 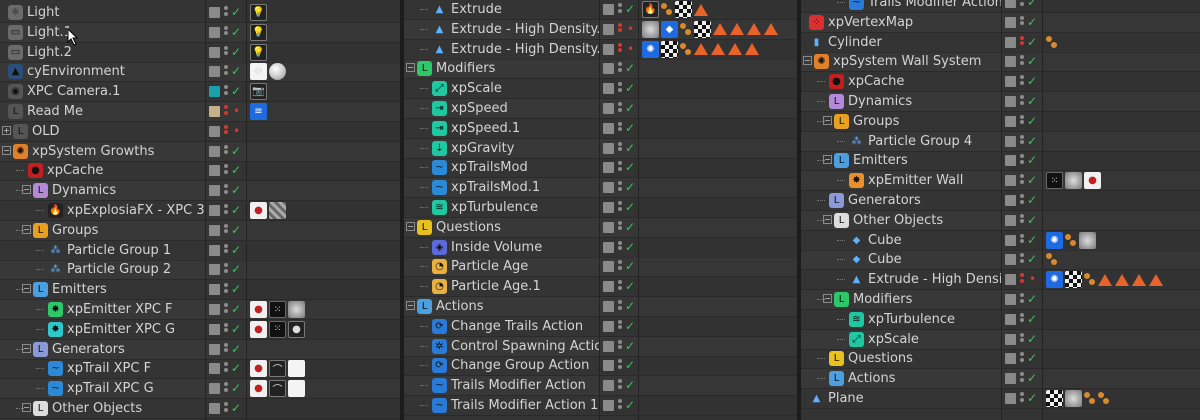 What do you see at coordinates (875, 240) in the screenshot?
I see `object-name-cell: ◆ Cube` at bounding box center [875, 240].